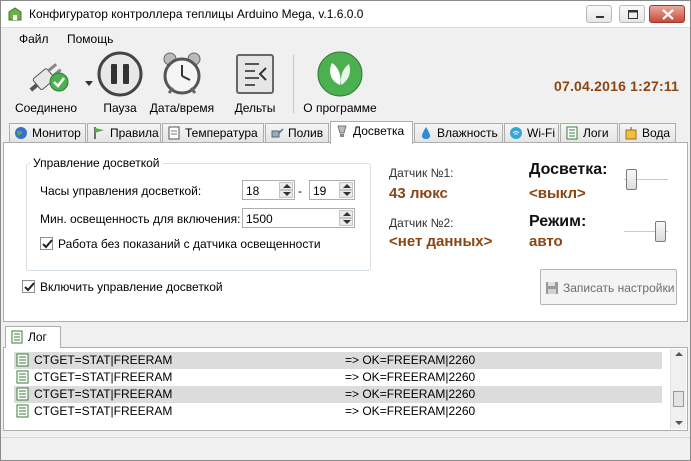  What do you see at coordinates (678, 399) in the screenshot?
I see `scrollbar-thumb` at bounding box center [678, 399].